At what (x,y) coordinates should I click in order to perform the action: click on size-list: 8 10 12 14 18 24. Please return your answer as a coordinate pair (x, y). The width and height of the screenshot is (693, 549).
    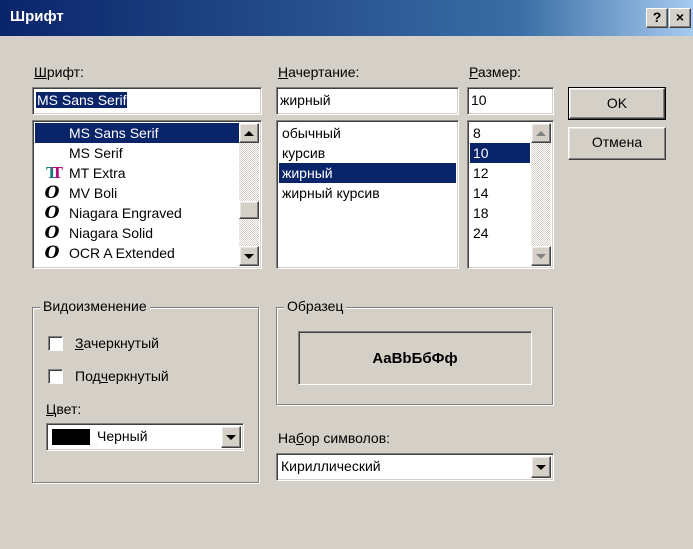
    Looking at the image, I should click on (500, 194).